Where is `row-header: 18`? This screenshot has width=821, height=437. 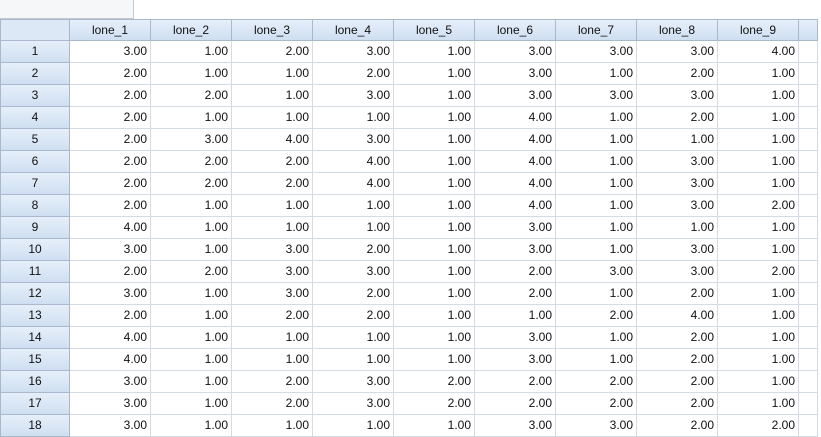
row-header: 18 is located at coordinates (35, 426).